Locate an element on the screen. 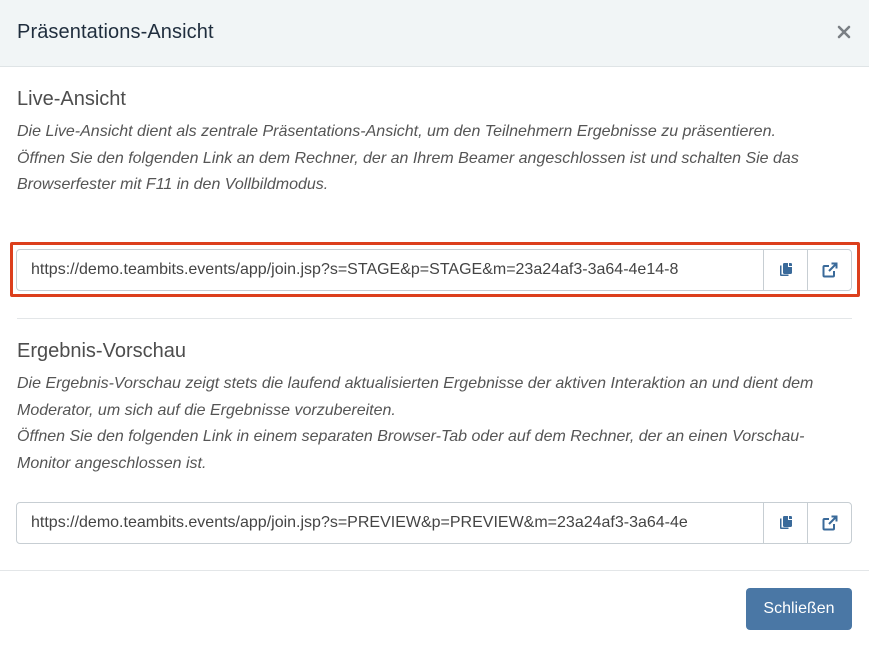  modal-title: Präsentations-Ansicht is located at coordinates (115, 32).